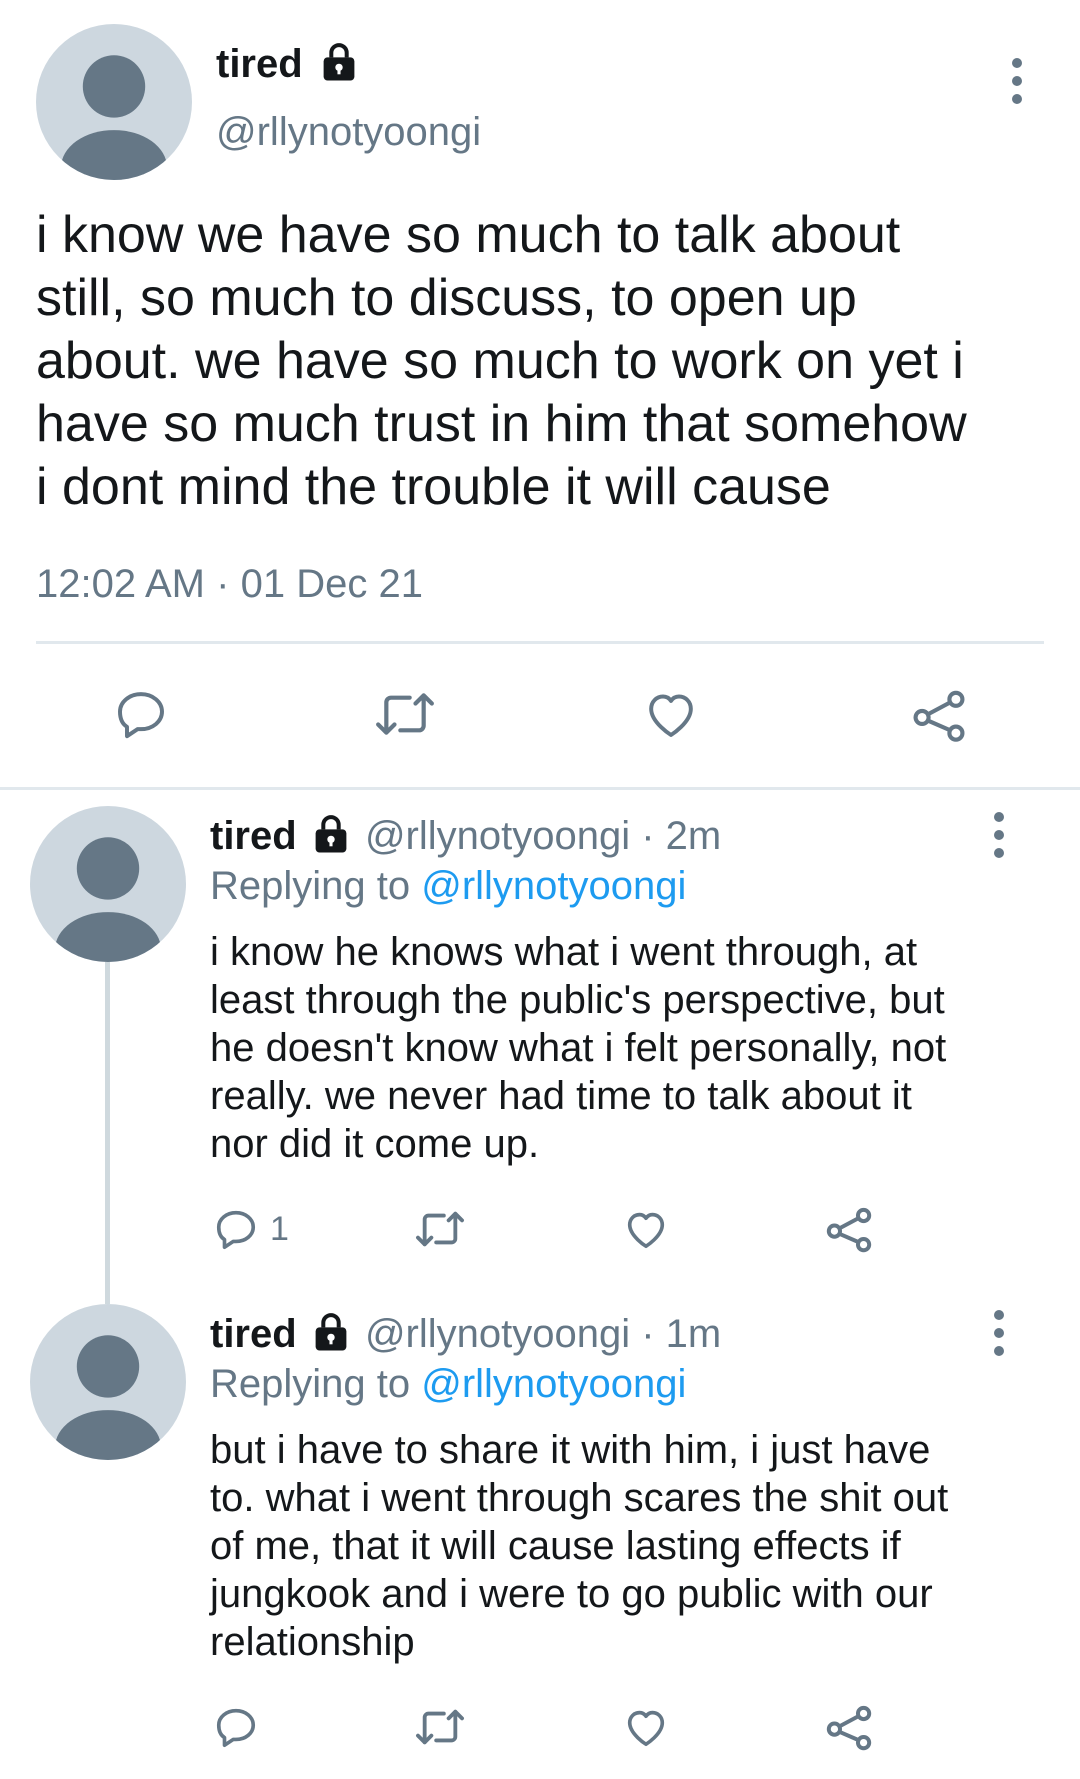  I want to click on reply-count: 1, so click(279, 1228).